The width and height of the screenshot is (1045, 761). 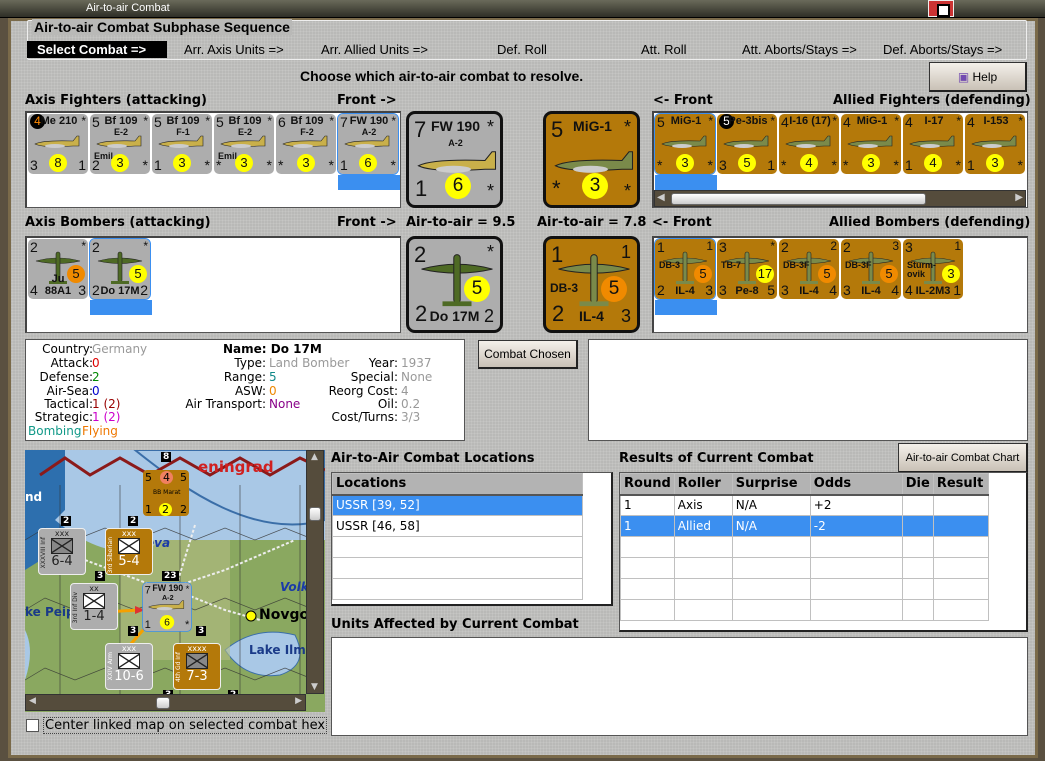 I want to click on map-horizontal-scrollbar: ◀ ▶, so click(x=165, y=702).